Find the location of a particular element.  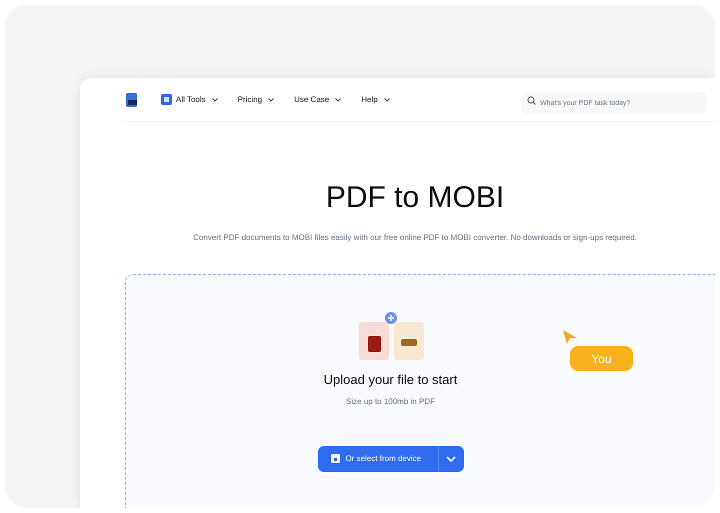

nav-menu-item: Help is located at coordinates (375, 100).